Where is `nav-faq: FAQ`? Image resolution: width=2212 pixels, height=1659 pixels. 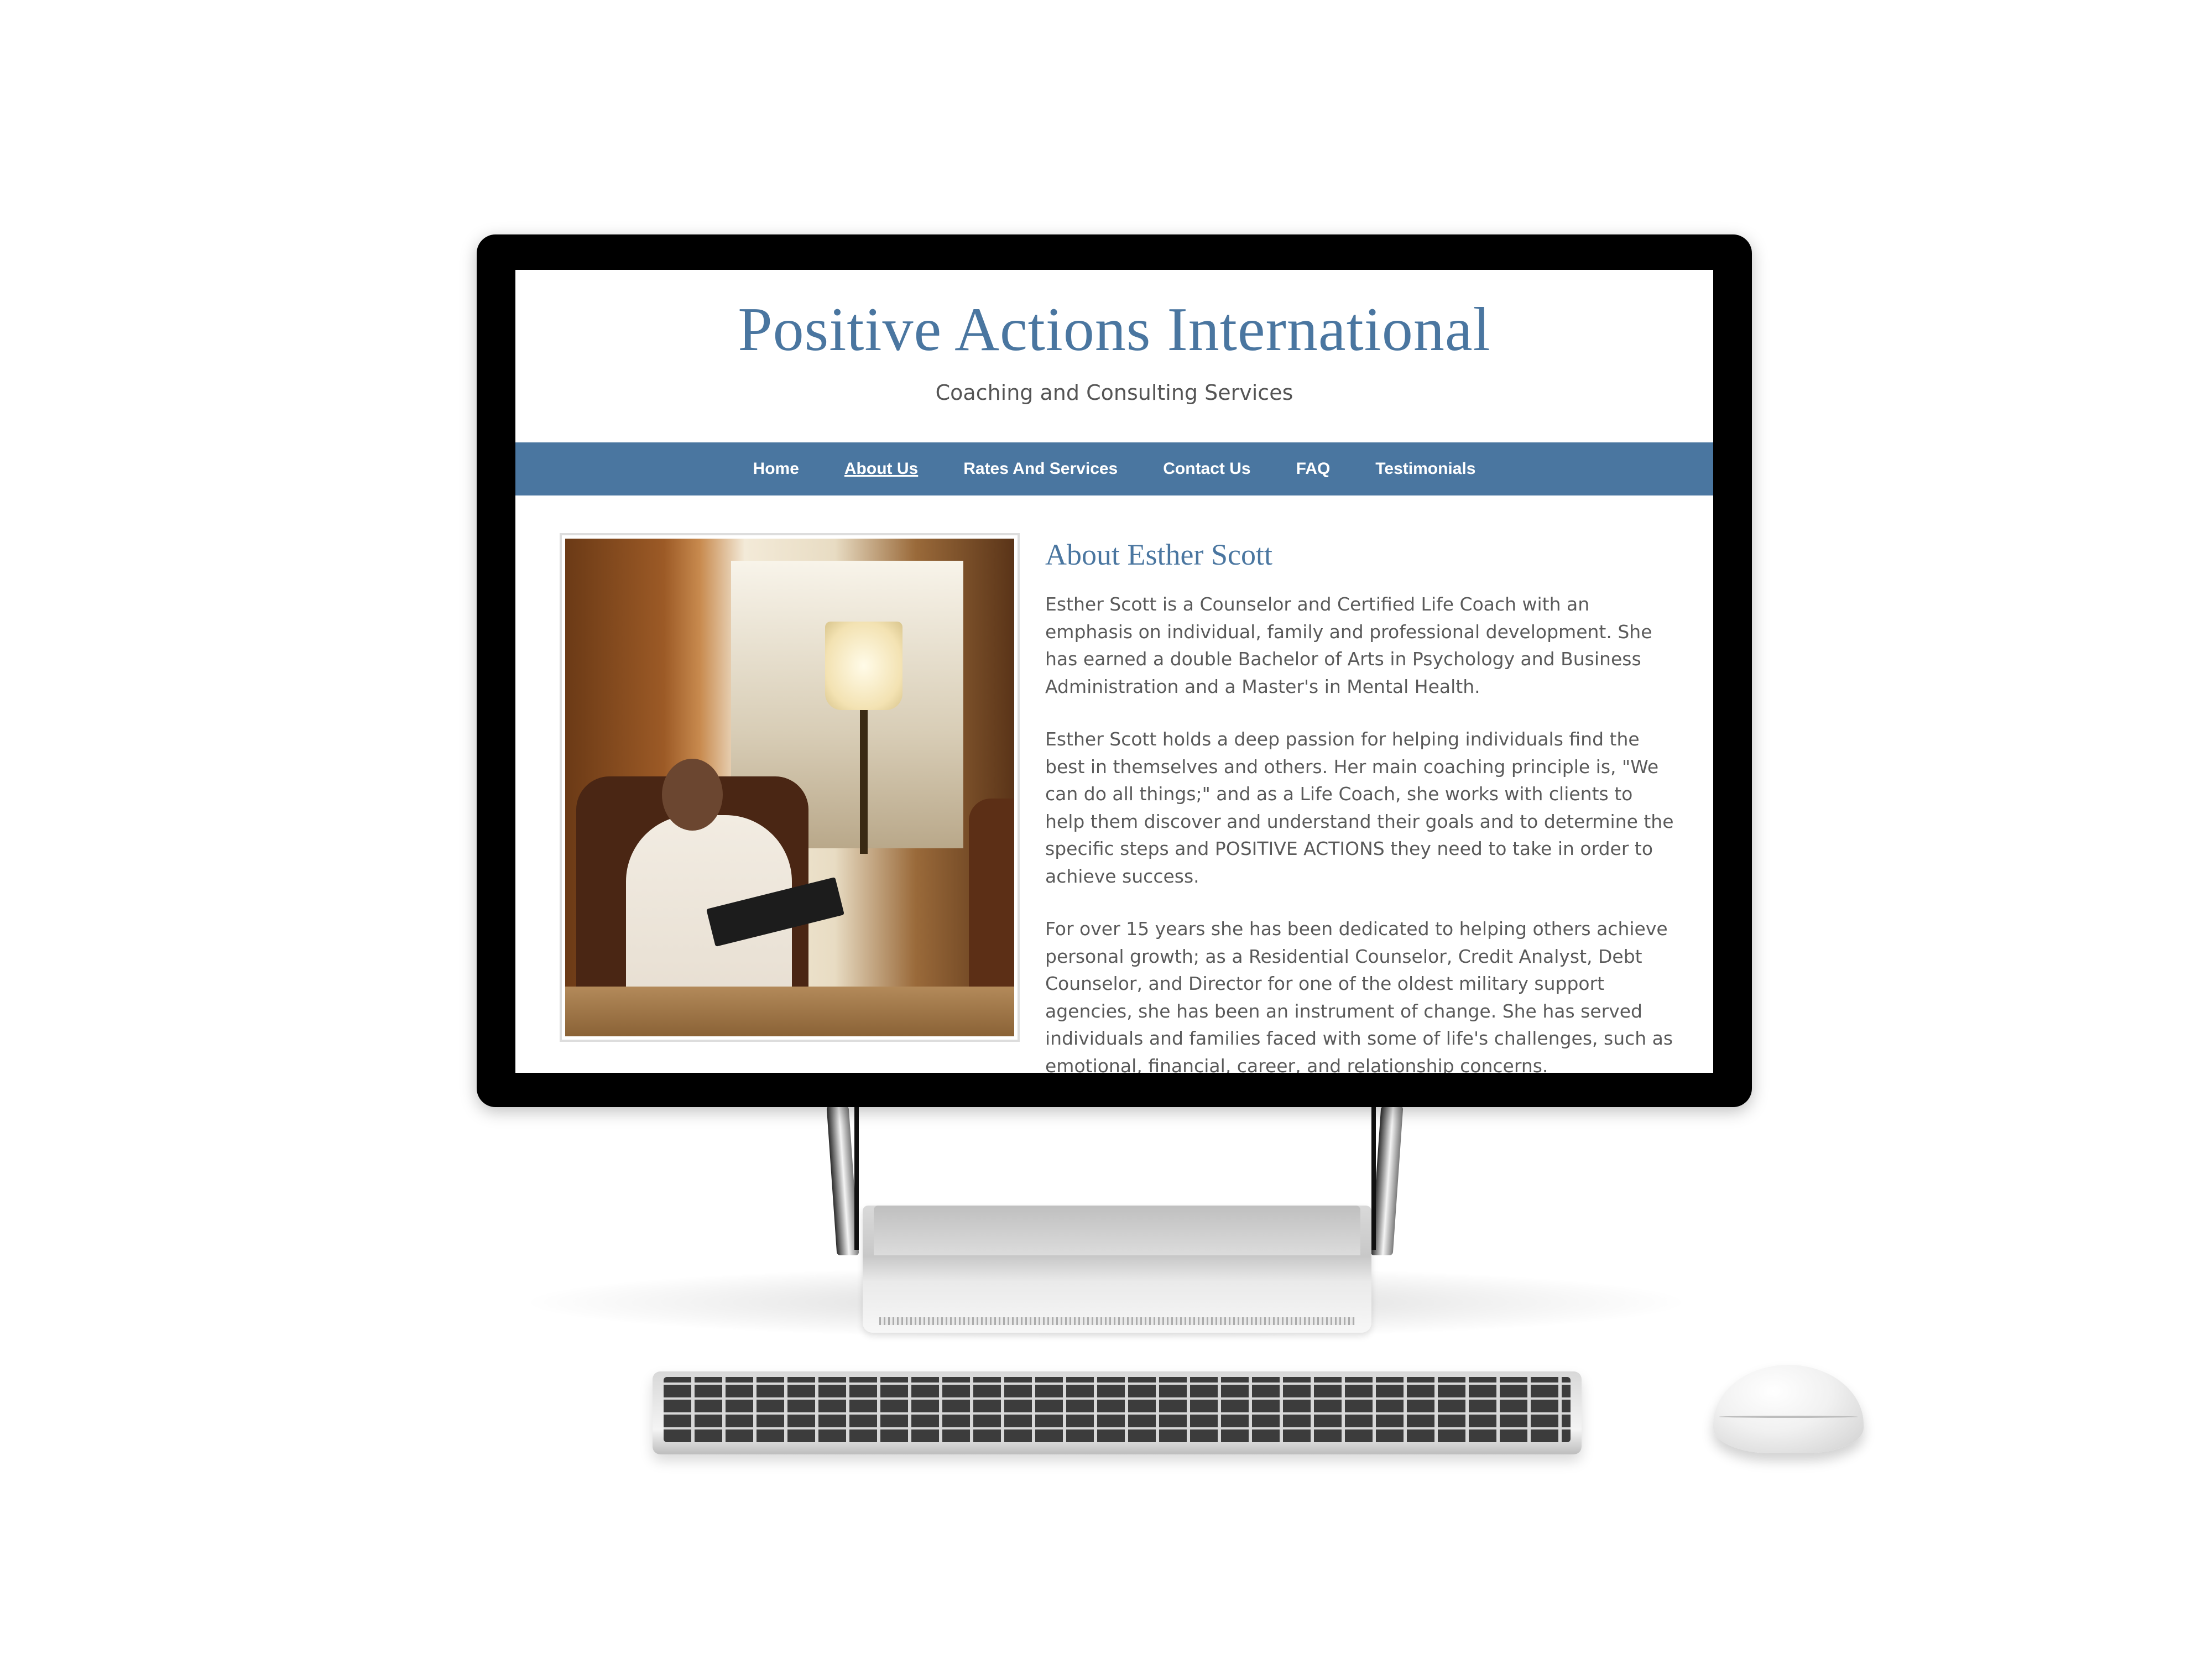 nav-faq: FAQ is located at coordinates (1314, 469).